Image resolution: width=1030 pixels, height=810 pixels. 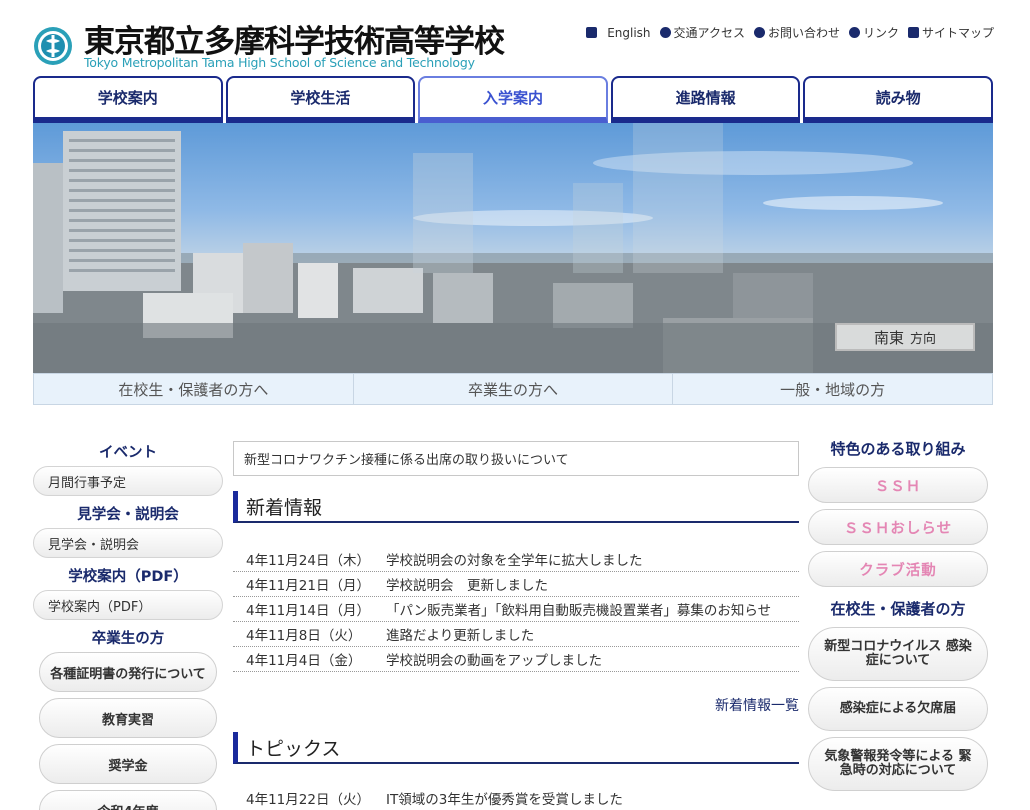 I want to click on utility-link-sitemap: サイトマップ, so click(x=950, y=32).